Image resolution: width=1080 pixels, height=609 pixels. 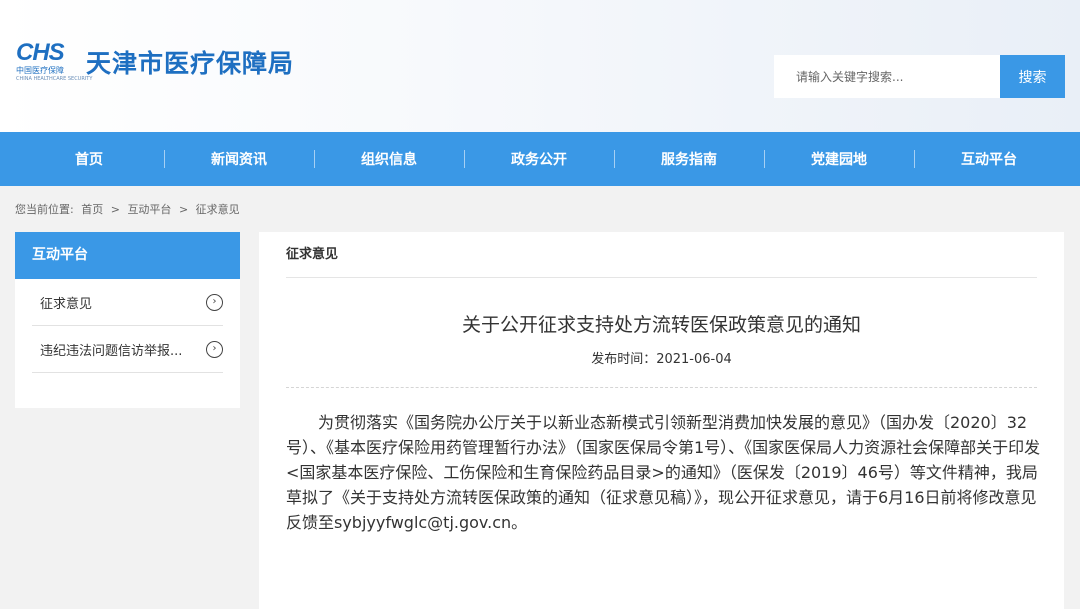 What do you see at coordinates (40, 70) in the screenshot?
I see `logo-subtitle: 中国医疗保障` at bounding box center [40, 70].